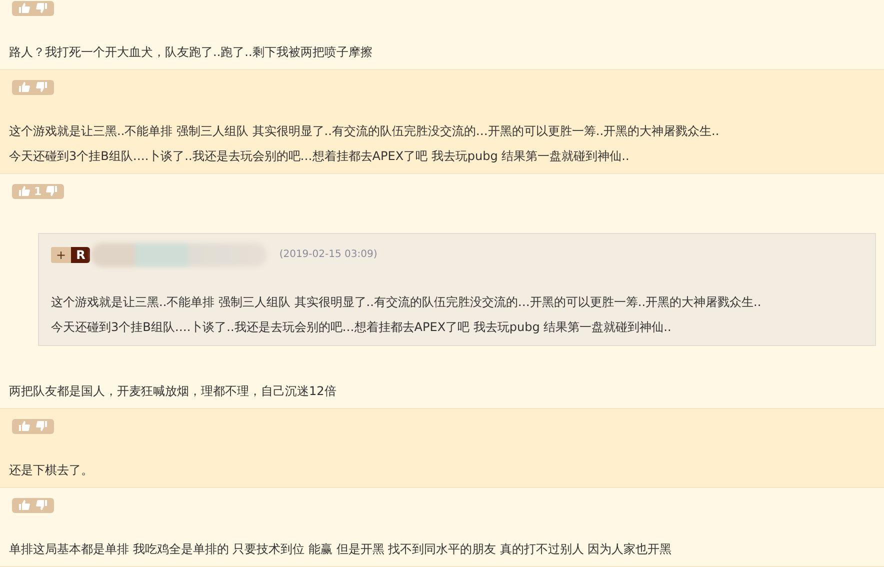 The width and height of the screenshot is (884, 567). Describe the element at coordinates (319, 156) in the screenshot. I see `comment-text: 今天还碰到3个挂B组队….卜谈了..我还是去玩会别的吧…想着挂都去APEX了吧 我去玩pubg 结果第一盘就碰到神仙..` at that location.